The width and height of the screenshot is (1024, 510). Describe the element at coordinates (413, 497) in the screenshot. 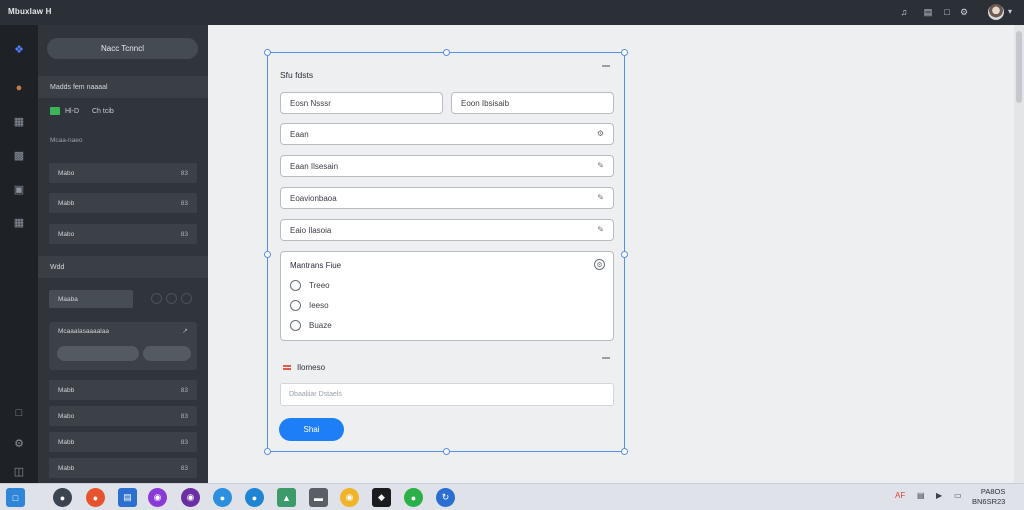

I see `whatsapp-icon: ●` at that location.